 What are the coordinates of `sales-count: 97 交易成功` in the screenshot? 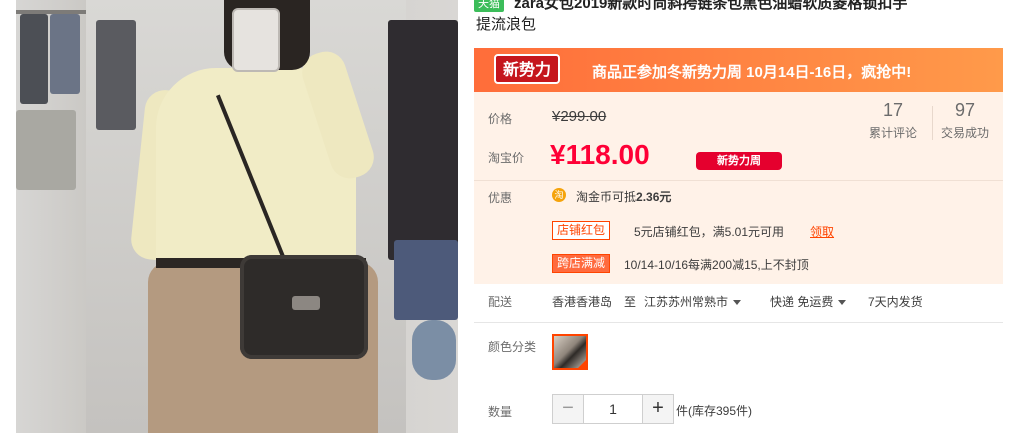 It's located at (965, 120).